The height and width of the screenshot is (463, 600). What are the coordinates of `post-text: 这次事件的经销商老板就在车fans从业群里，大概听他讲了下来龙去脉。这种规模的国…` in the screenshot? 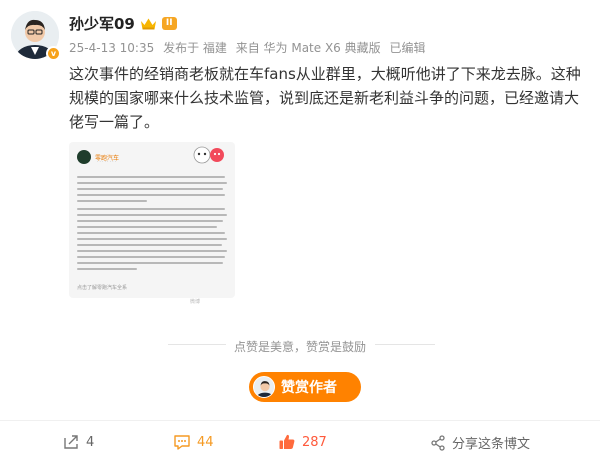 It's located at (325, 98).